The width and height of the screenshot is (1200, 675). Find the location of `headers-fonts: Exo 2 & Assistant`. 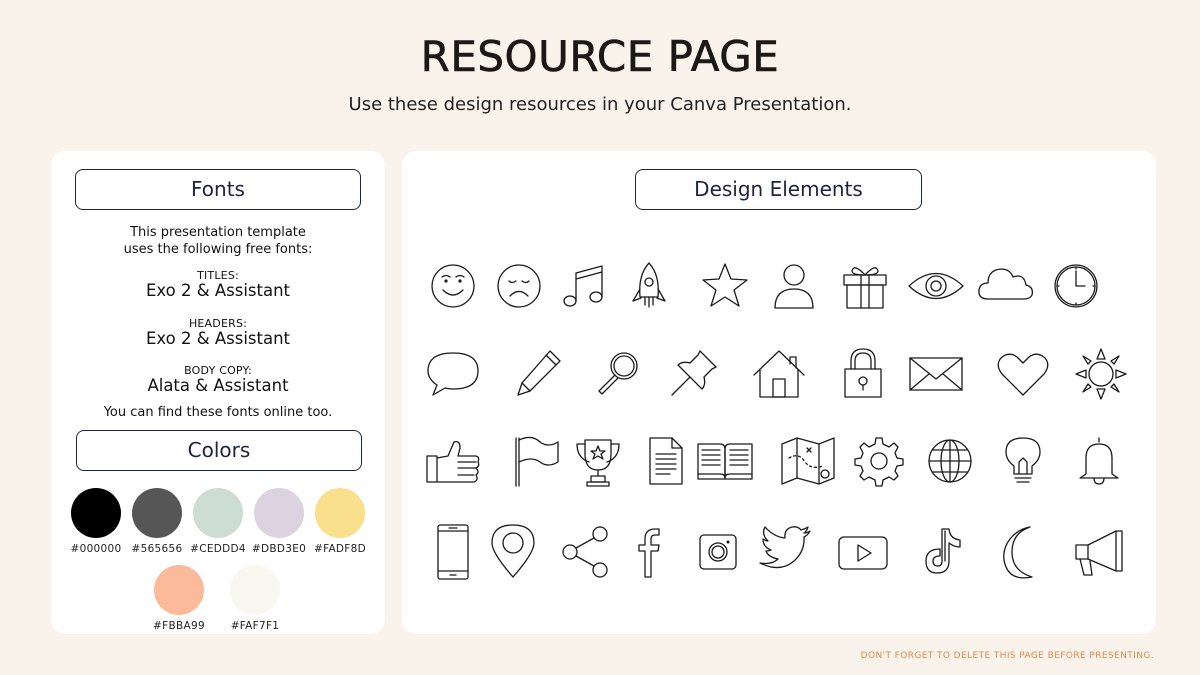

headers-fonts: Exo 2 & Assistant is located at coordinates (218, 338).